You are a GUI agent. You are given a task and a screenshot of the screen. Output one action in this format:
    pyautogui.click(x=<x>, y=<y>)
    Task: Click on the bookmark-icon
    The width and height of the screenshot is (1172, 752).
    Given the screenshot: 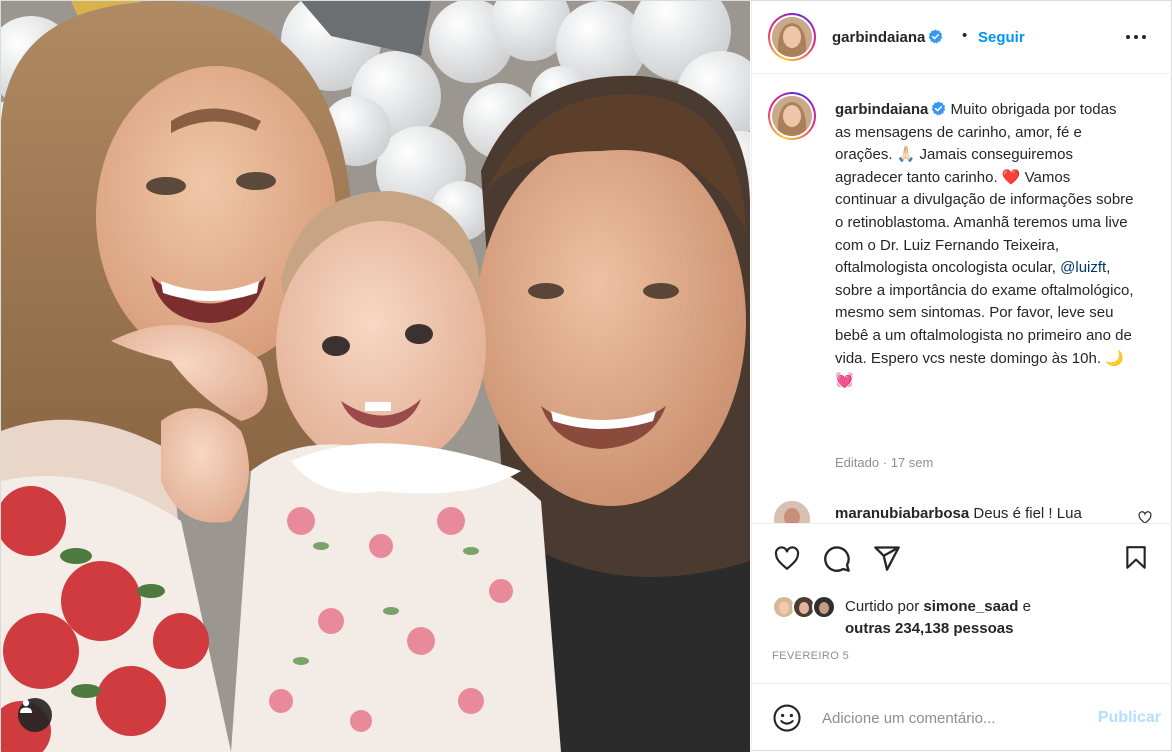 What is the action you would take?
    pyautogui.click(x=1136, y=557)
    